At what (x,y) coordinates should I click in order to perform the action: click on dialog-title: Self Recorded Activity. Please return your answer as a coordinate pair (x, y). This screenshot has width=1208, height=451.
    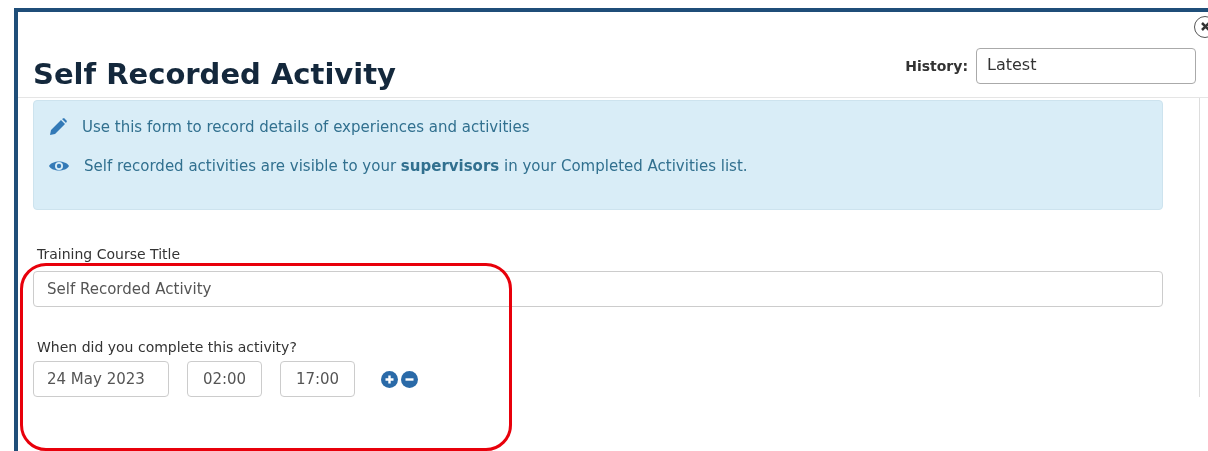
    Looking at the image, I should click on (214, 73).